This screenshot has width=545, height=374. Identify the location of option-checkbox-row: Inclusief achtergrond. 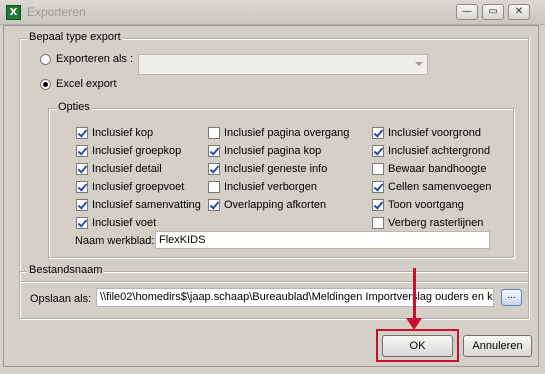
(431, 151).